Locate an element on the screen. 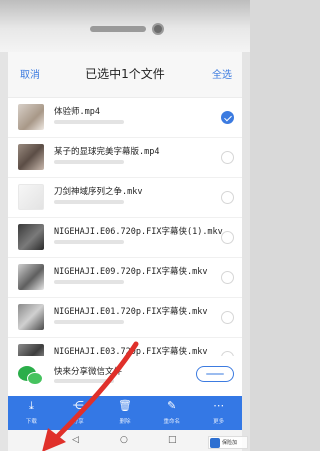  phone-bezel is located at coordinates (125, 26).